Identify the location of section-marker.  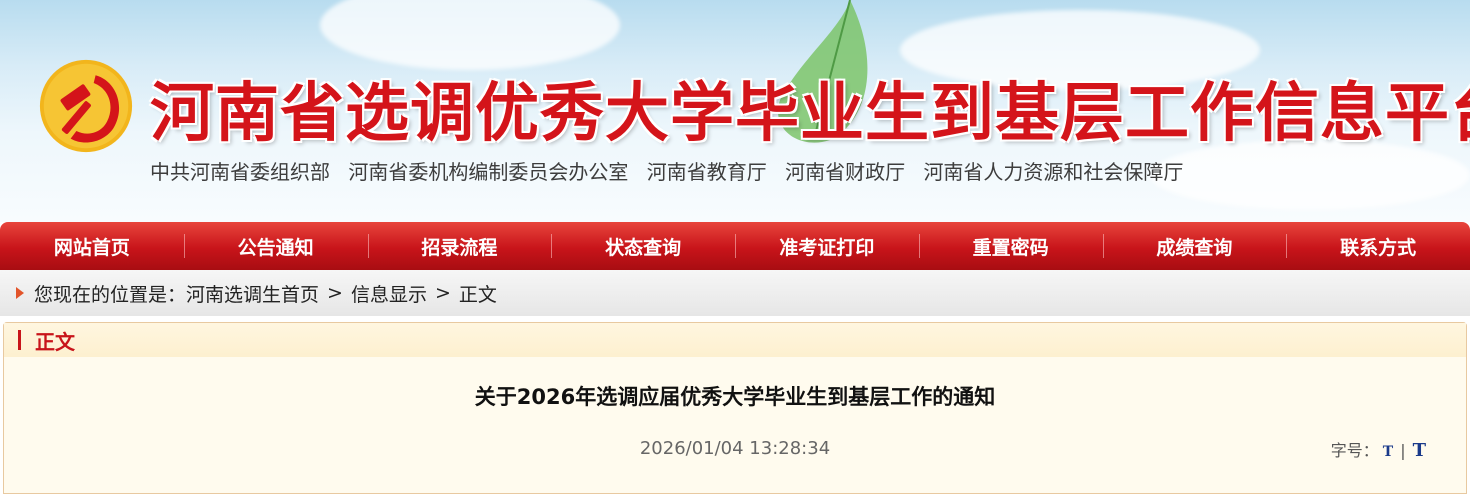
(19, 340).